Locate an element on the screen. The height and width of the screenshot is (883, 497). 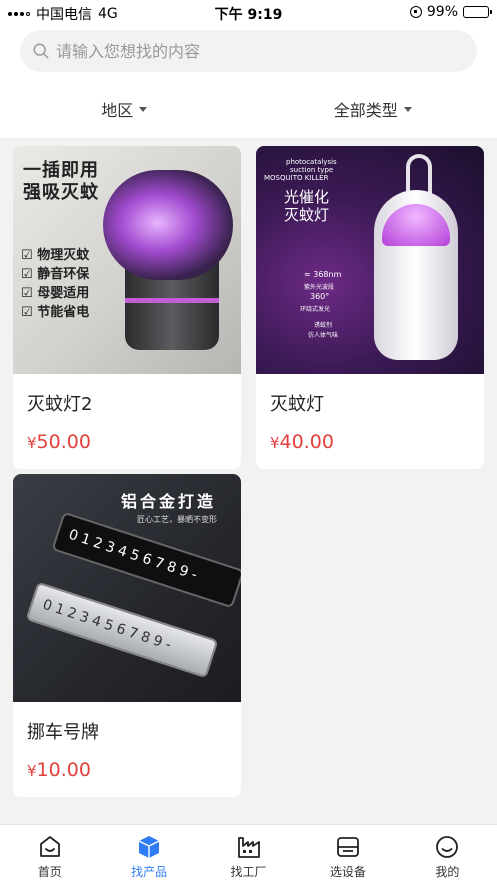
filter-type: 全部类型 is located at coordinates (373, 109).